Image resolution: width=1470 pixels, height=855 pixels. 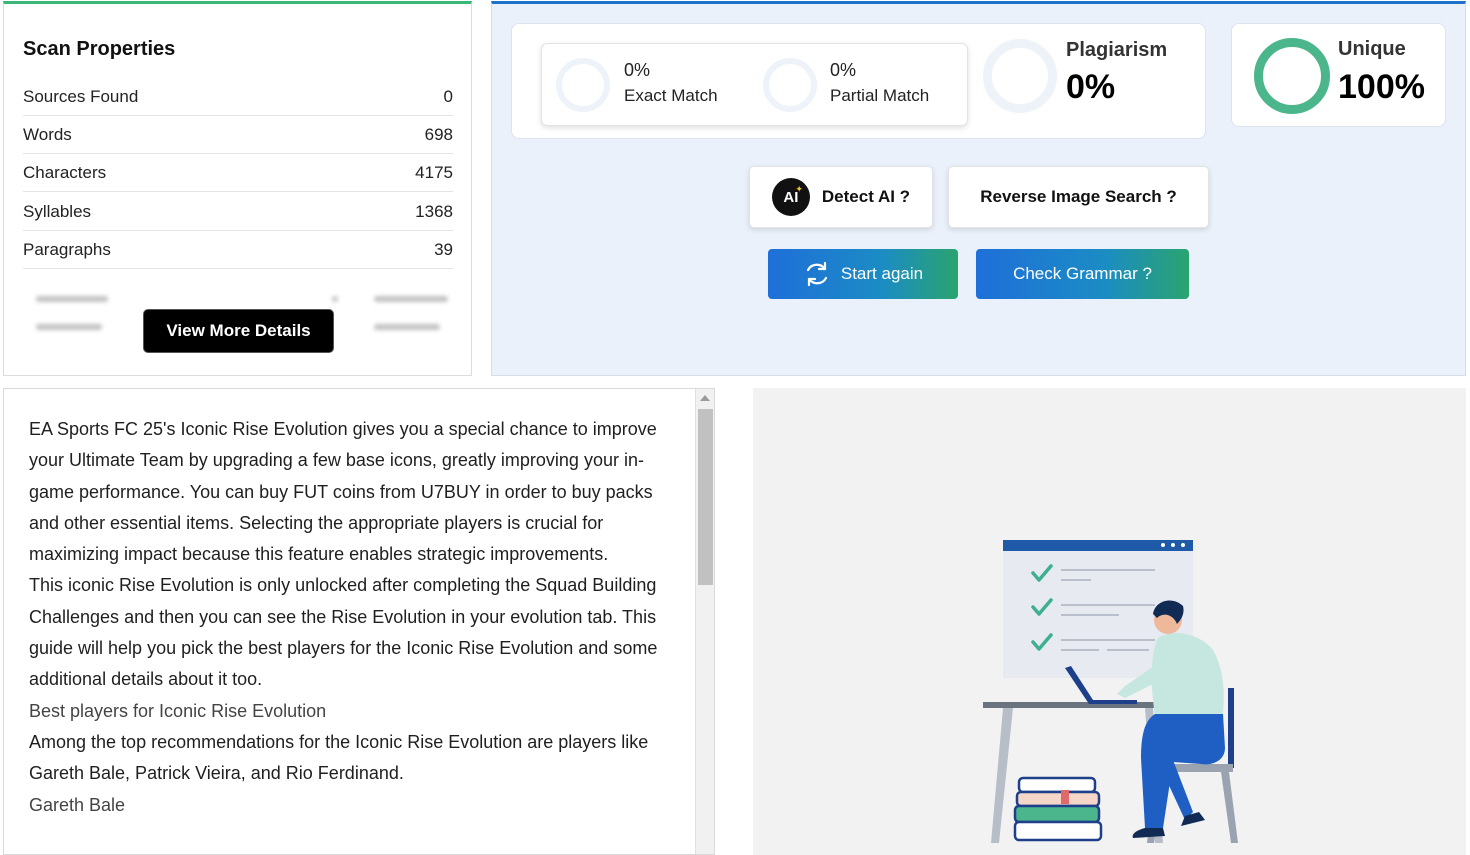 I want to click on partial-match-percent: 0%, so click(x=843, y=70).